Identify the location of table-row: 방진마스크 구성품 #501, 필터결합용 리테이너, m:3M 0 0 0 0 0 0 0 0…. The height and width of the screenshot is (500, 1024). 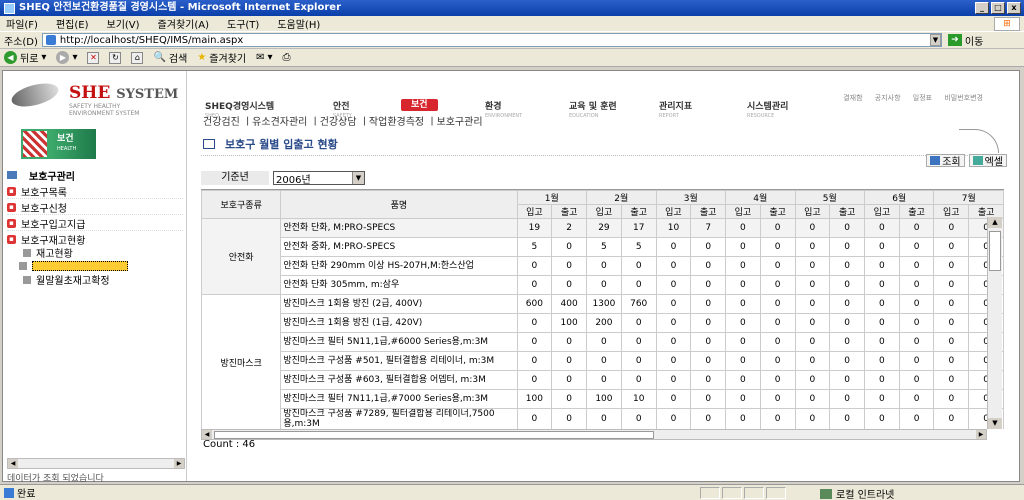
(603, 361).